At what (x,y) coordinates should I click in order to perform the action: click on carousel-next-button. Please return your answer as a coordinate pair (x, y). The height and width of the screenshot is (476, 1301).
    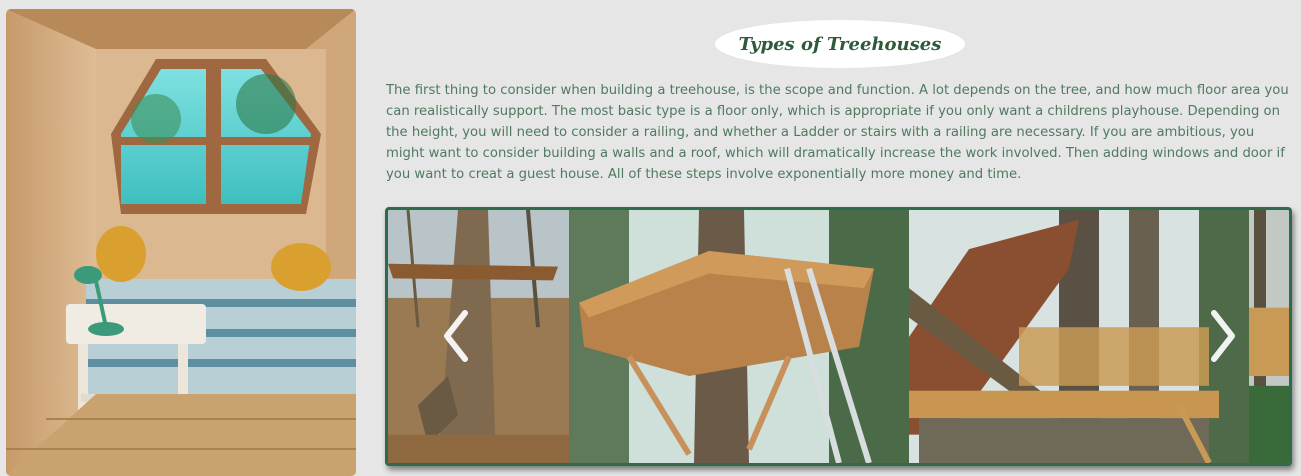
    Looking at the image, I should click on (1223, 336).